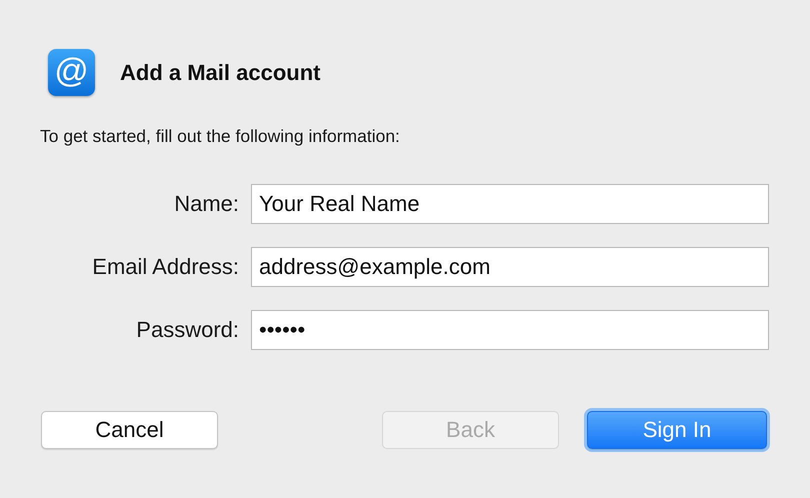 This screenshot has width=810, height=498. Describe the element at coordinates (220, 73) in the screenshot. I see `dialog-title: Add a Mail account` at that location.